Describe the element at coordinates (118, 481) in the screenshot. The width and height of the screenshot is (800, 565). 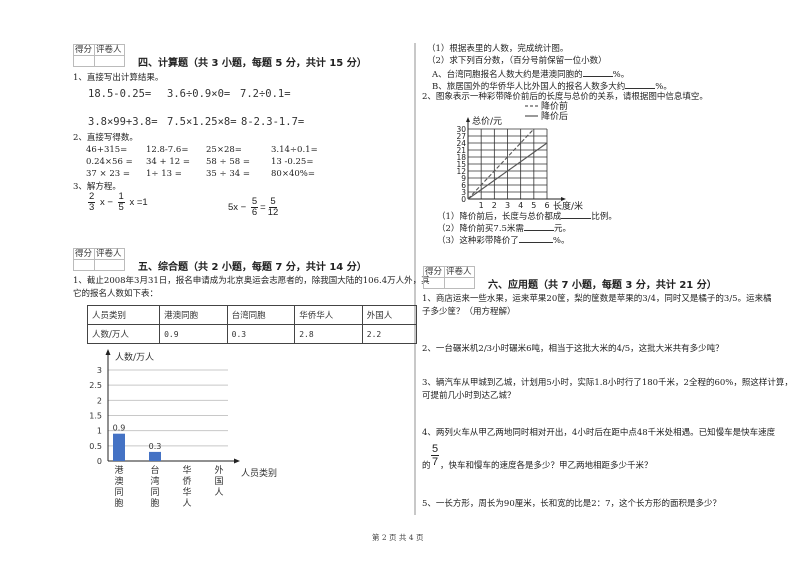
I see `x-category-label-char: 澳` at that location.